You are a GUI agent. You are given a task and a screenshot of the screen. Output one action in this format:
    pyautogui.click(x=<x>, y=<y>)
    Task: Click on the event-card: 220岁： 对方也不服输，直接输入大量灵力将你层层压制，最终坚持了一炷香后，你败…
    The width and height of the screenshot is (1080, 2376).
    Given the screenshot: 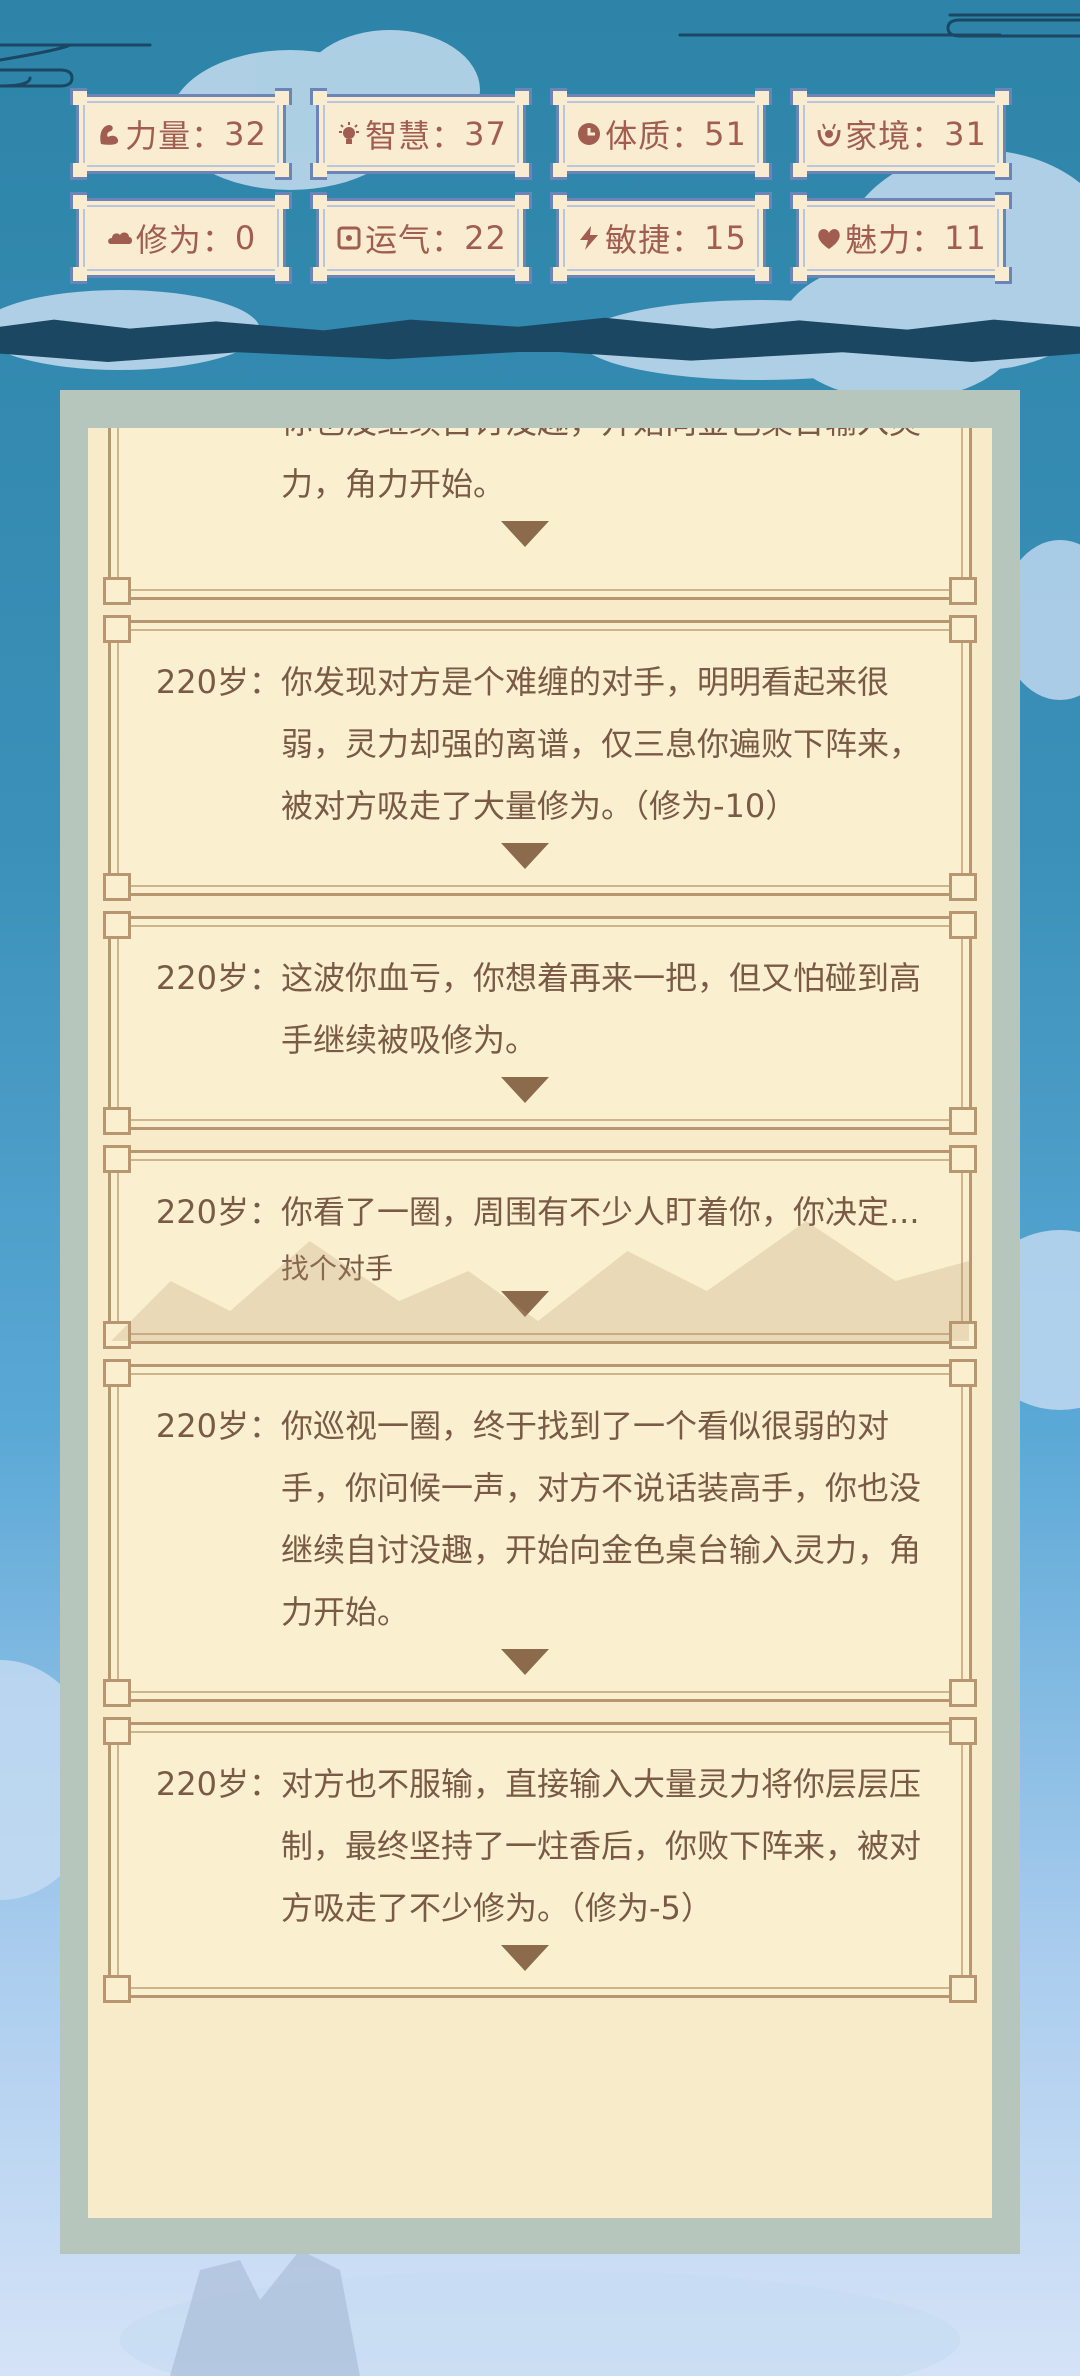 What is the action you would take?
    pyautogui.click(x=540, y=1860)
    